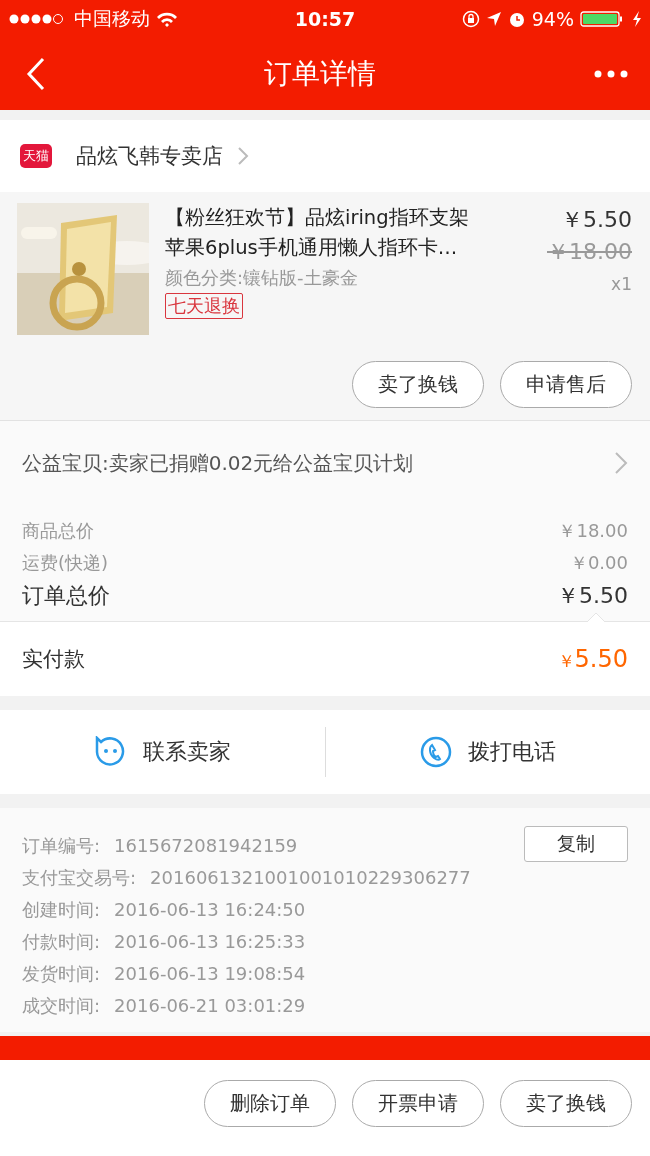  What do you see at coordinates (210, 910) in the screenshot?
I see `info-value: 2016-06-13 16:24:50` at bounding box center [210, 910].